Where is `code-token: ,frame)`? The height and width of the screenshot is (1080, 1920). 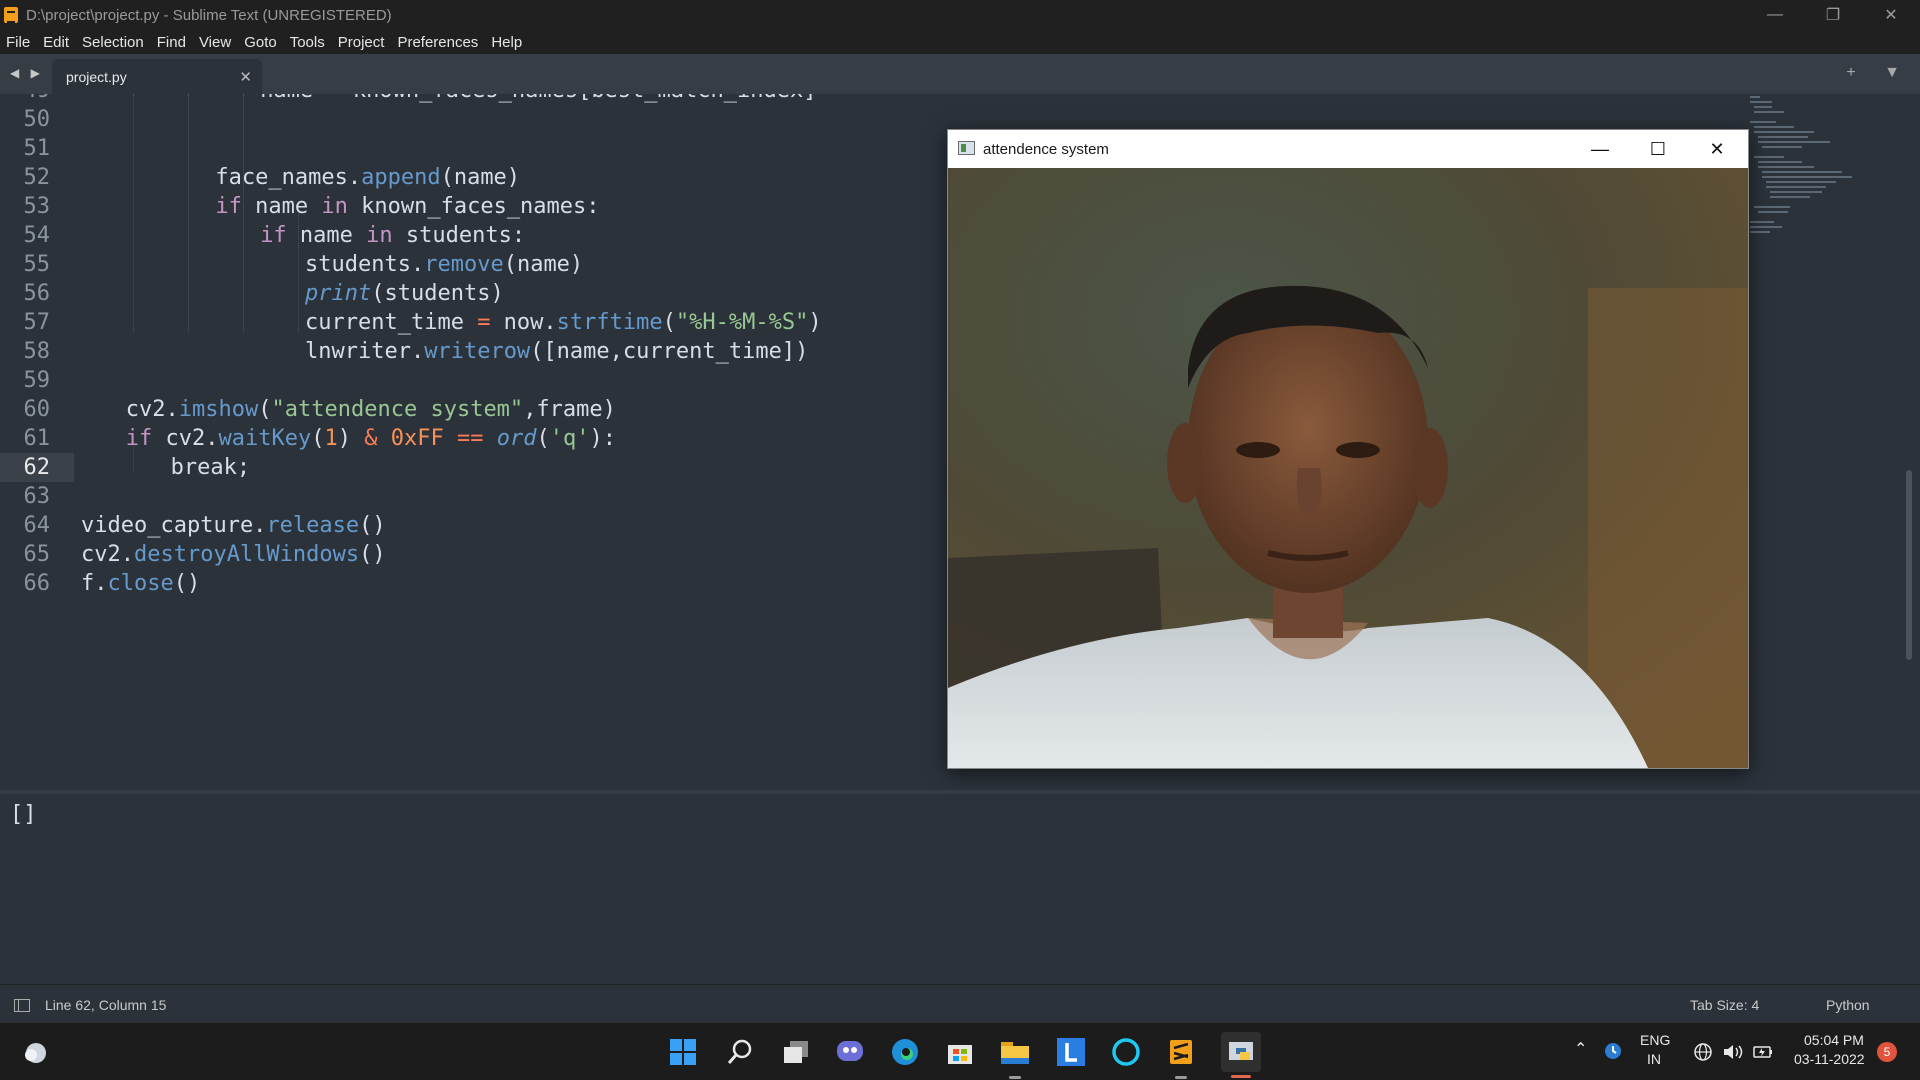 code-token: ,frame) is located at coordinates (569, 409).